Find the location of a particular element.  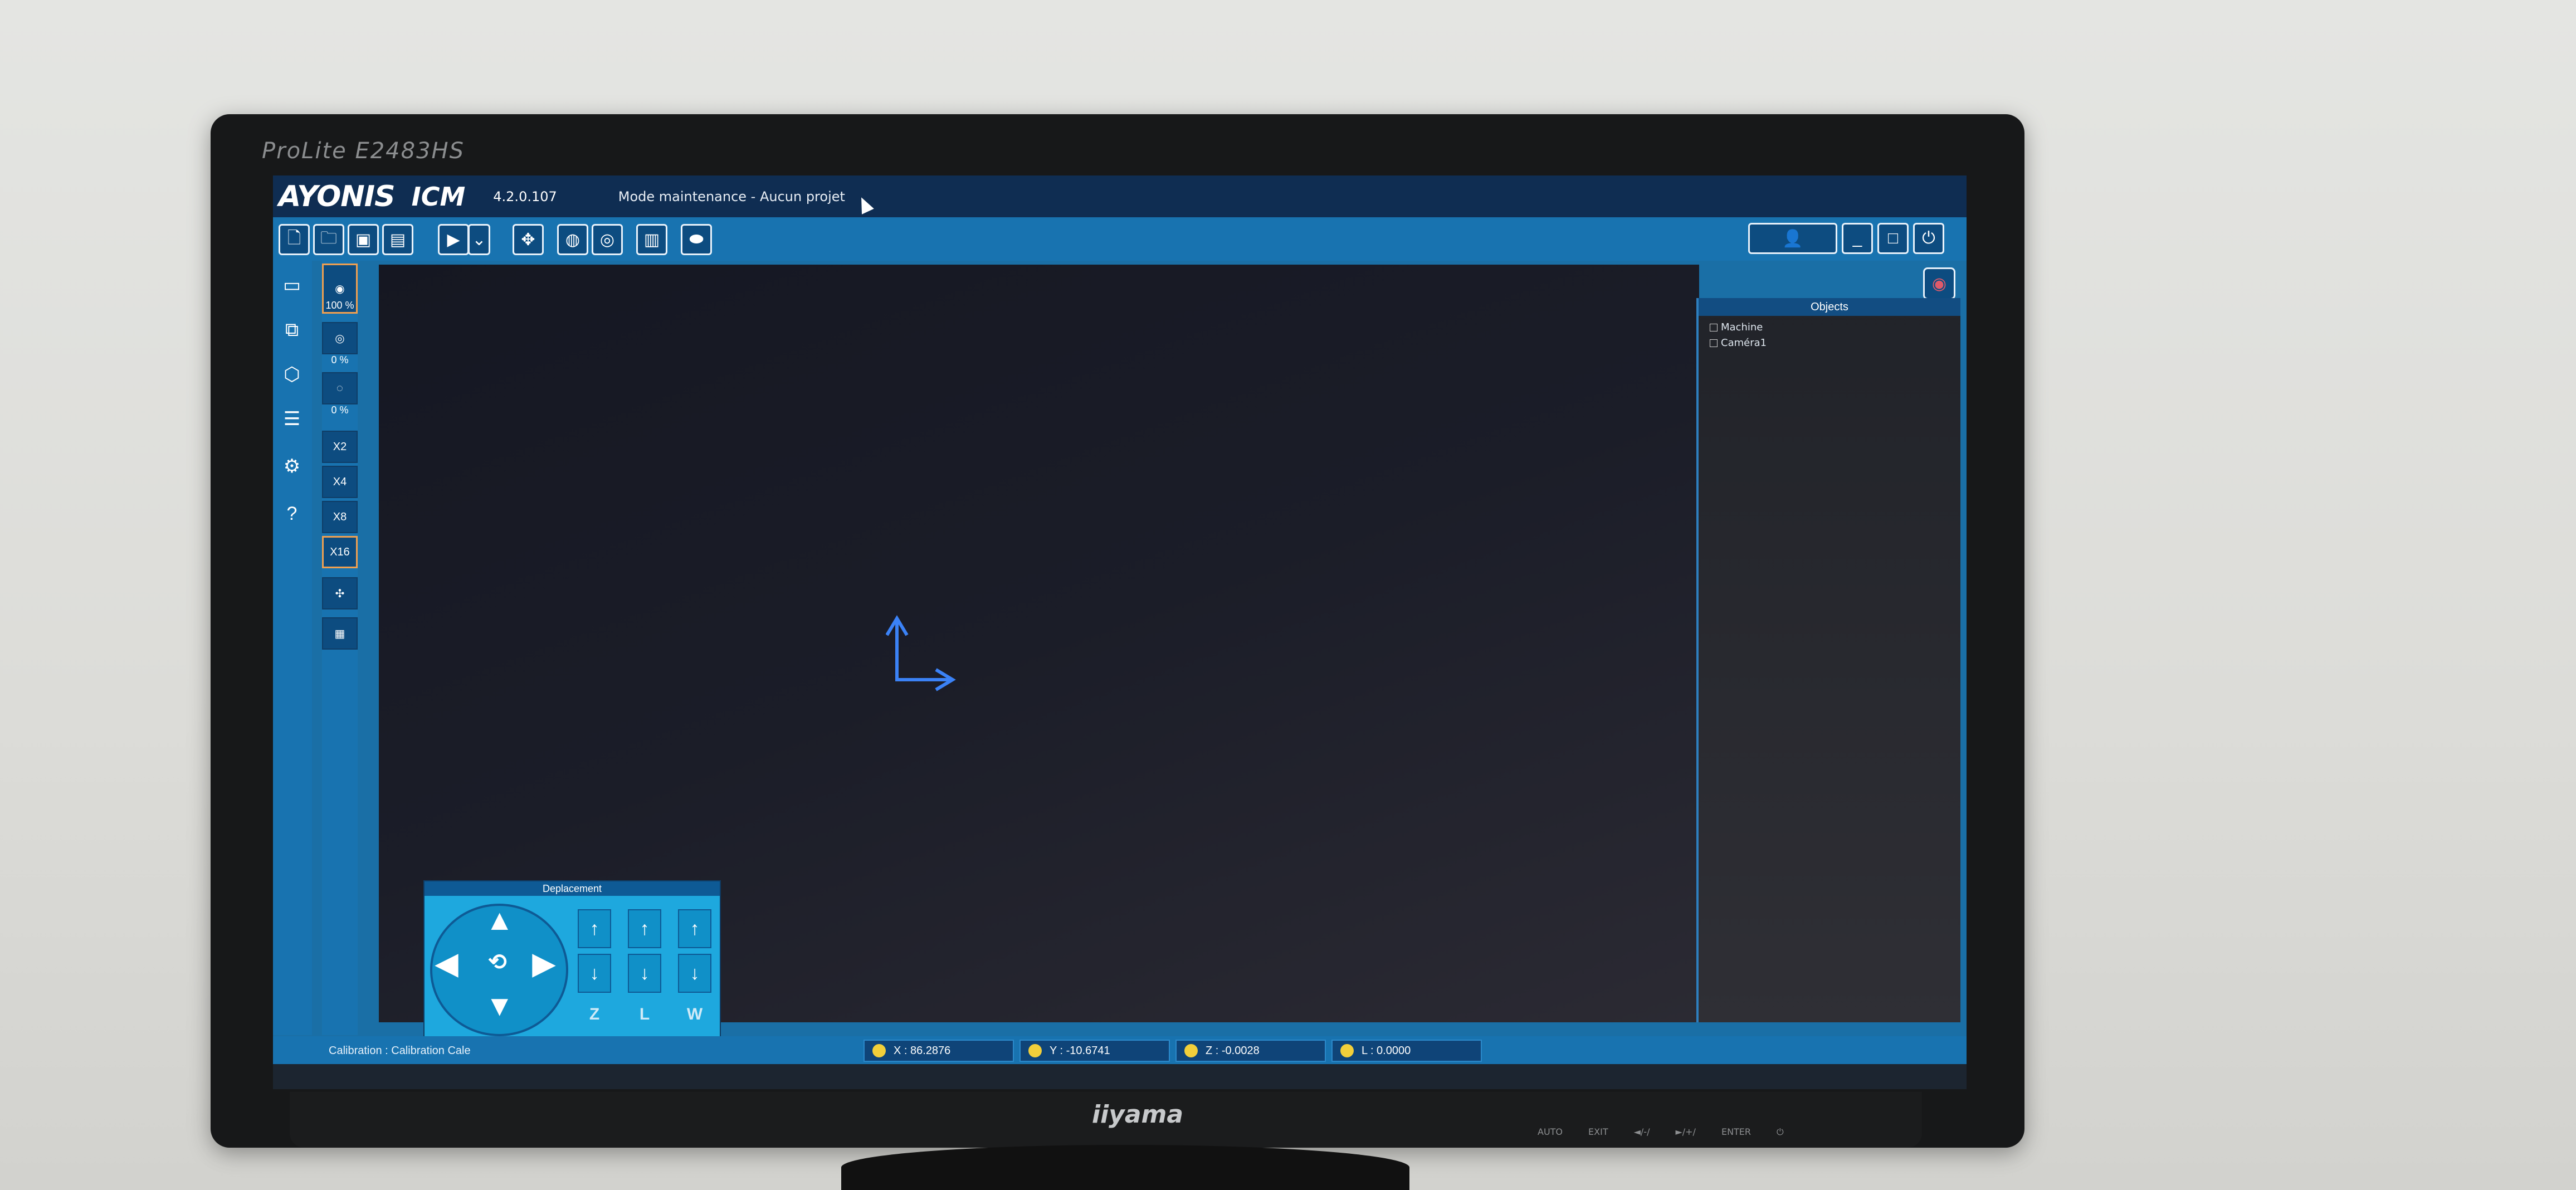

save-as-icon: ▤ is located at coordinates (397, 239).